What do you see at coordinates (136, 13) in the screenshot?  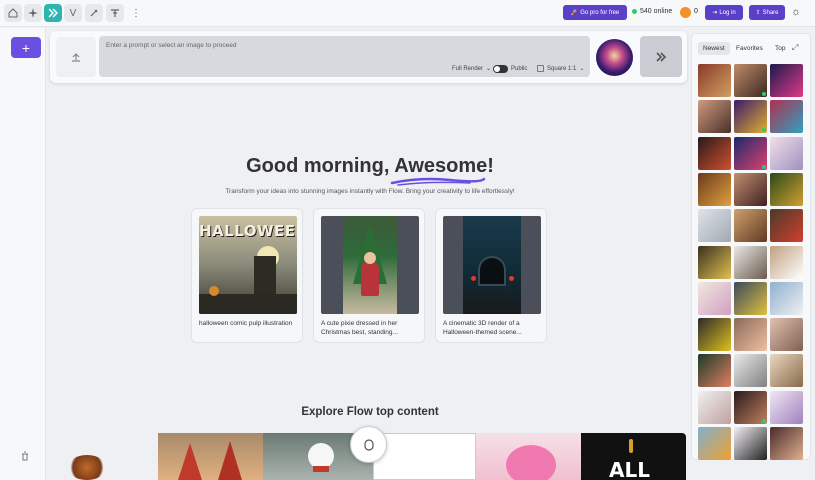 I see `more-icon: ⋮` at bounding box center [136, 13].